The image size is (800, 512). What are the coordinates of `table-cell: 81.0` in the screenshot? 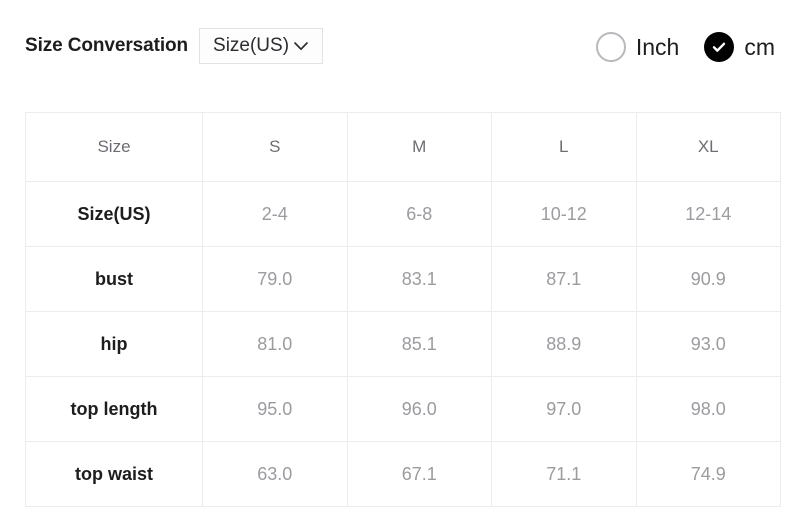 It's located at (275, 344).